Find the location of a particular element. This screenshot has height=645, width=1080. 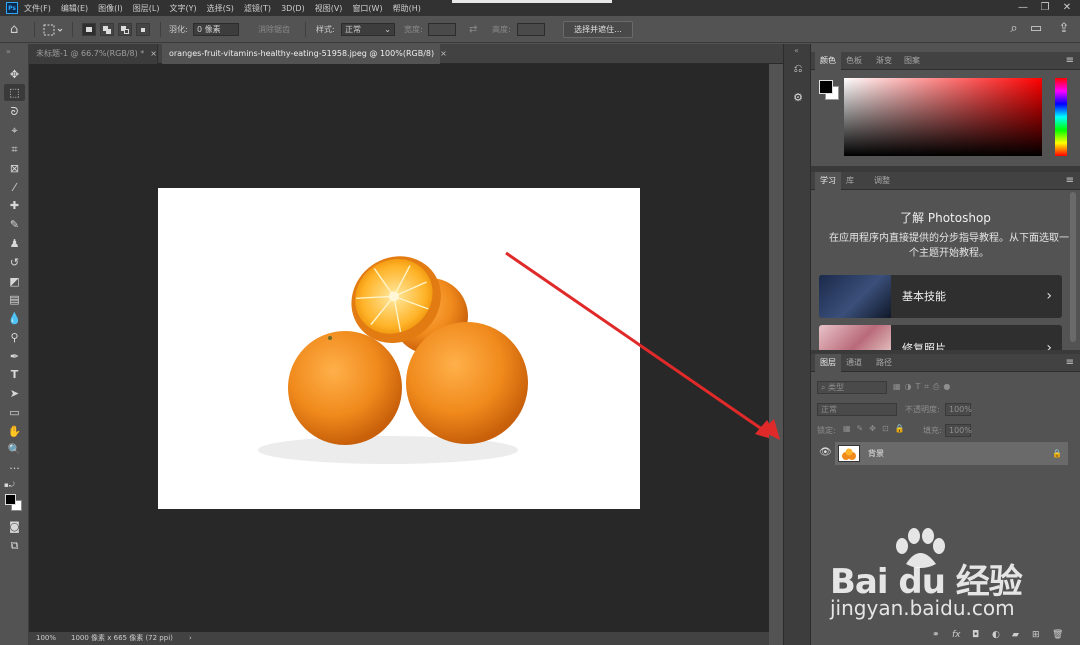

link-layers-icon: ⚭ is located at coordinates (936, 635).